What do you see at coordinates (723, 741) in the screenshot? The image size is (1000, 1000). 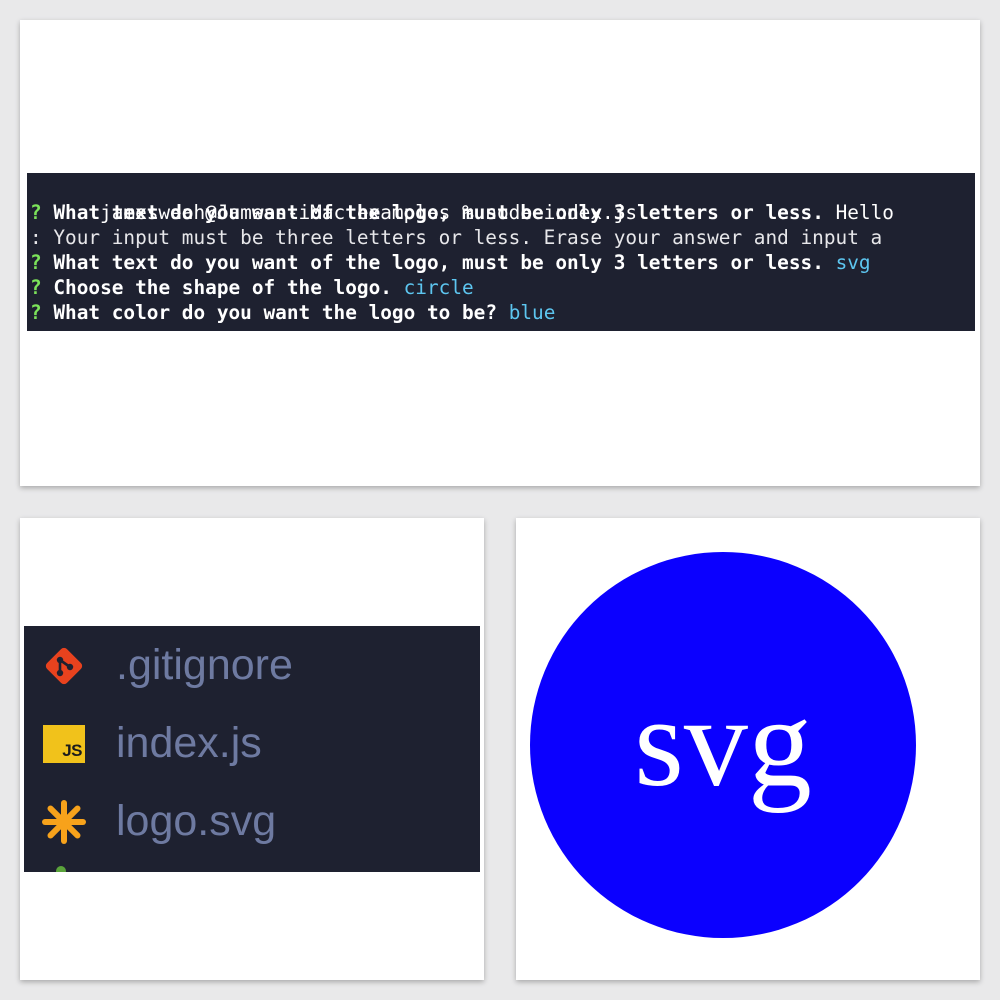 I see `logo-text: svg` at bounding box center [723, 741].